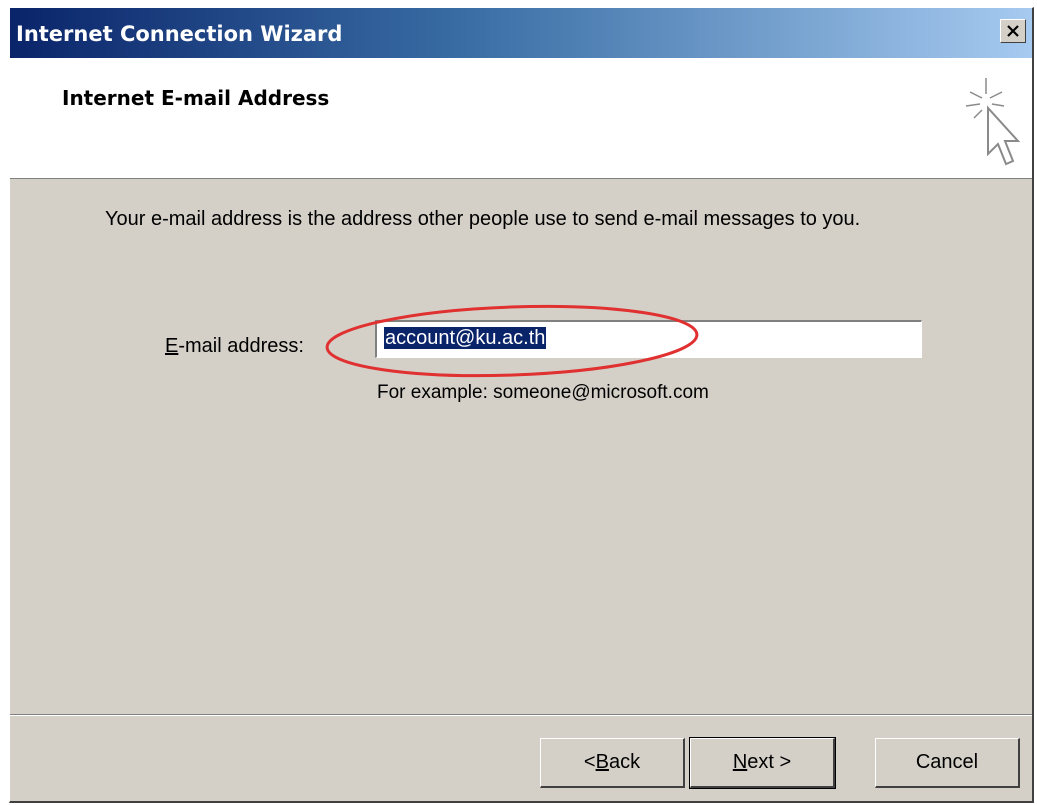 The width and height of the screenshot is (1037, 805). What do you see at coordinates (769, 762) in the screenshot?
I see `next-label: ext >` at bounding box center [769, 762].